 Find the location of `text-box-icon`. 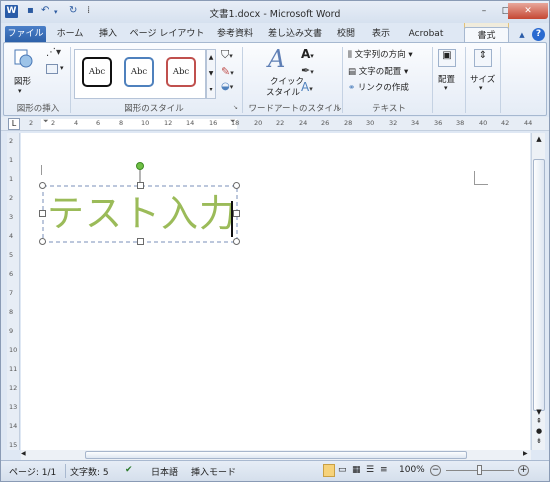

text-box-icon is located at coordinates (52, 69).